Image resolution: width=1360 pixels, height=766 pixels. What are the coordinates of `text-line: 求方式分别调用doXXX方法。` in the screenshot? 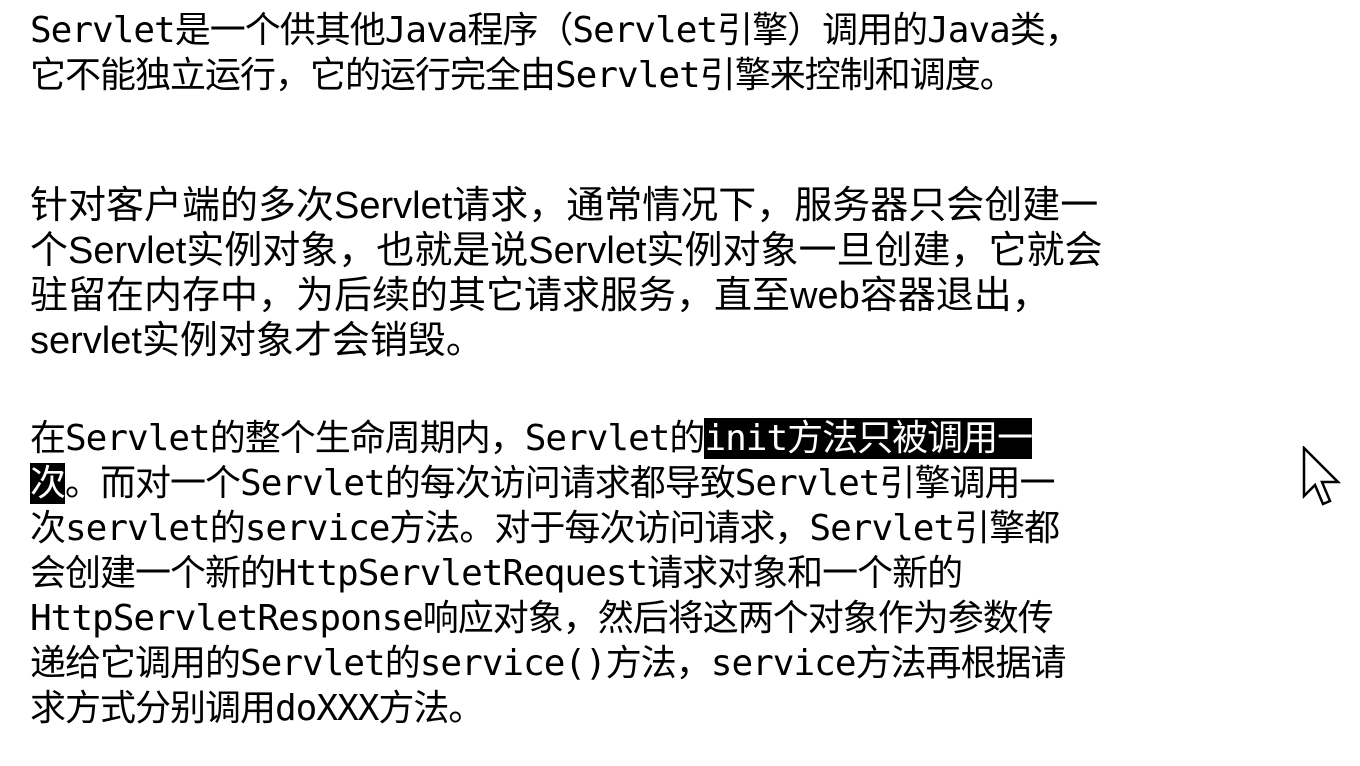 It's located at (257, 708).